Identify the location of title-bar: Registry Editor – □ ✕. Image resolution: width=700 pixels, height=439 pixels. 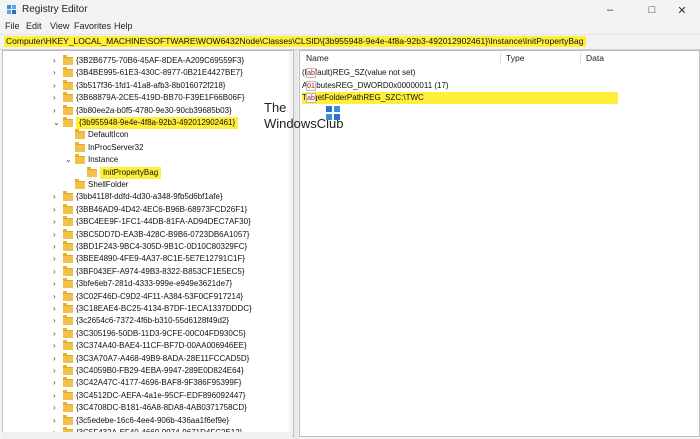
(350, 10).